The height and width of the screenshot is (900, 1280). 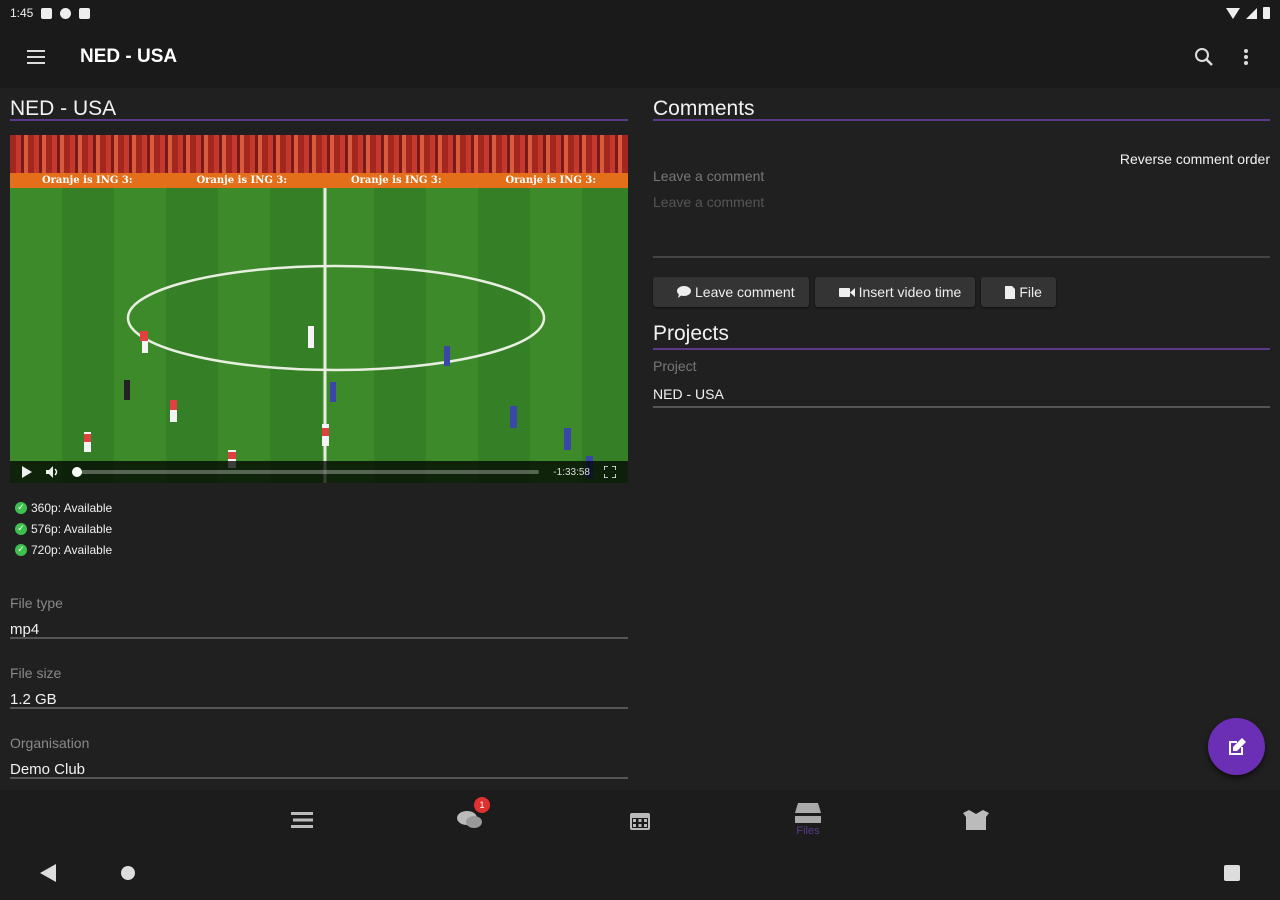 What do you see at coordinates (1266, 13) in the screenshot?
I see `battery-icon` at bounding box center [1266, 13].